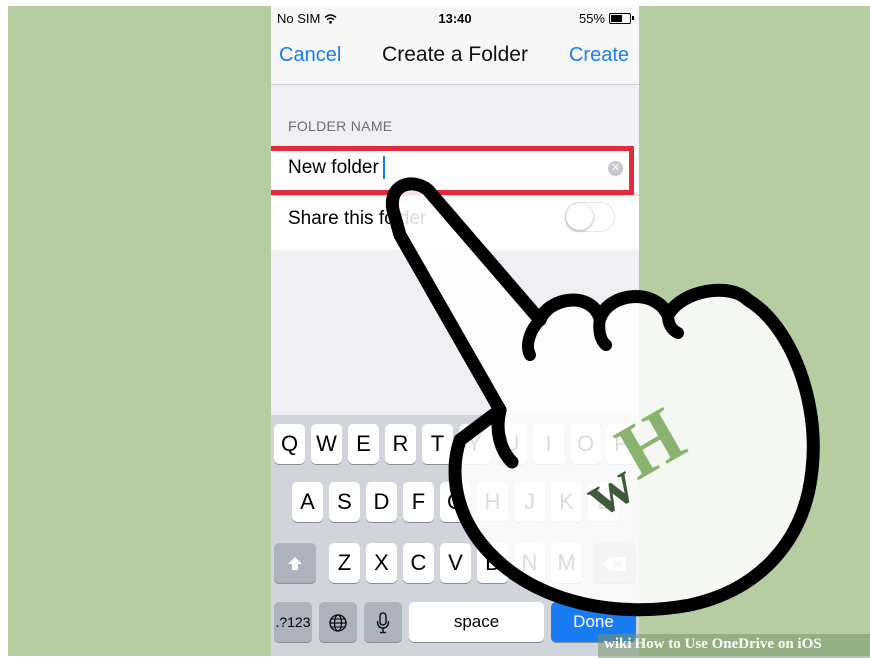  Describe the element at coordinates (418, 563) in the screenshot. I see `key-c: C` at that location.